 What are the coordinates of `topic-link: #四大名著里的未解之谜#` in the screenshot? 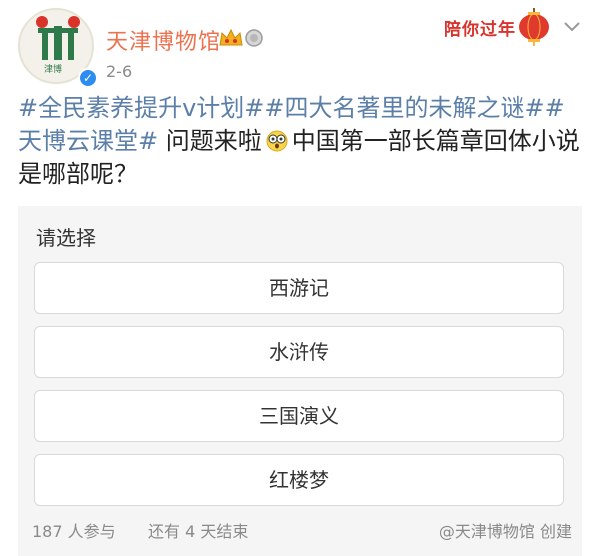 It's located at (404, 108).